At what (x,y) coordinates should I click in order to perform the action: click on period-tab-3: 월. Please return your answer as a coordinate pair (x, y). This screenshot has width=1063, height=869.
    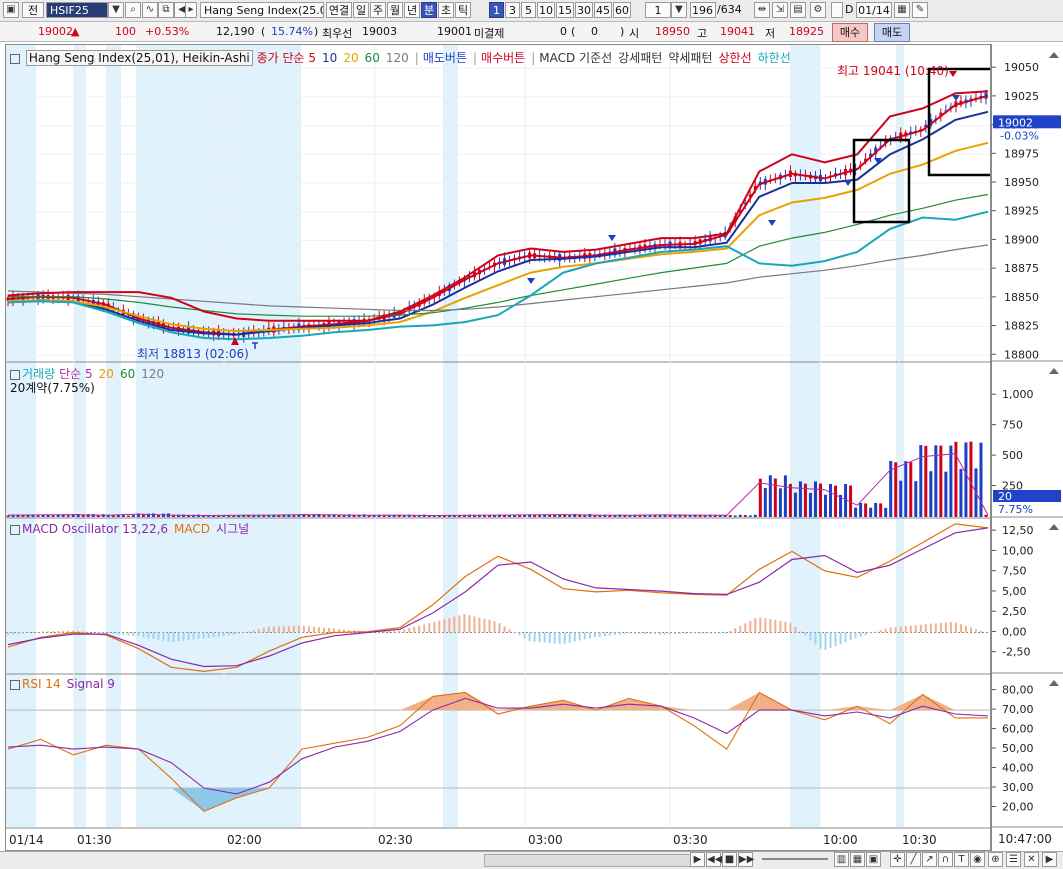
    Looking at the image, I should click on (395, 10).